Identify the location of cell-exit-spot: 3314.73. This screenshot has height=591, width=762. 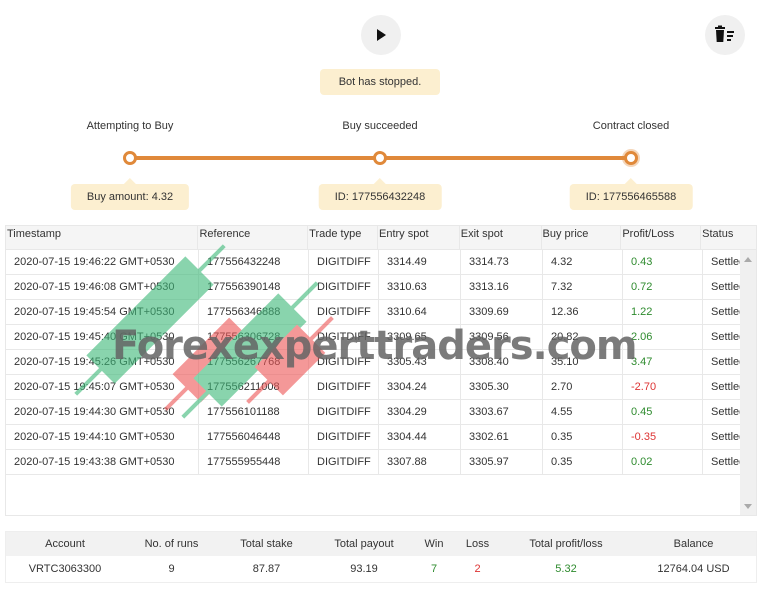
(502, 262).